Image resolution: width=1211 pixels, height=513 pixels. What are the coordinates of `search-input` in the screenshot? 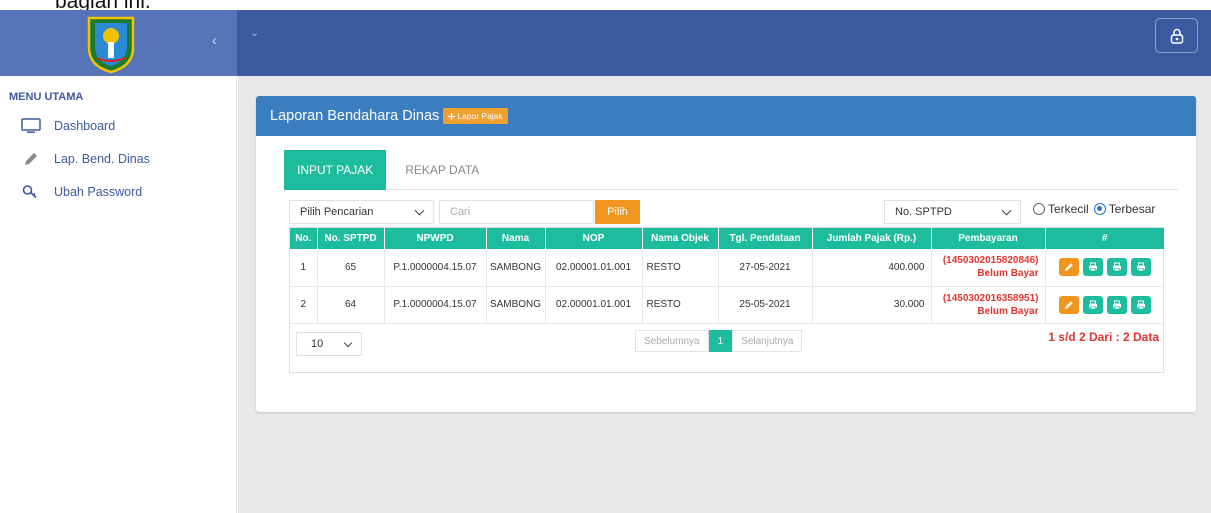 It's located at (516, 212).